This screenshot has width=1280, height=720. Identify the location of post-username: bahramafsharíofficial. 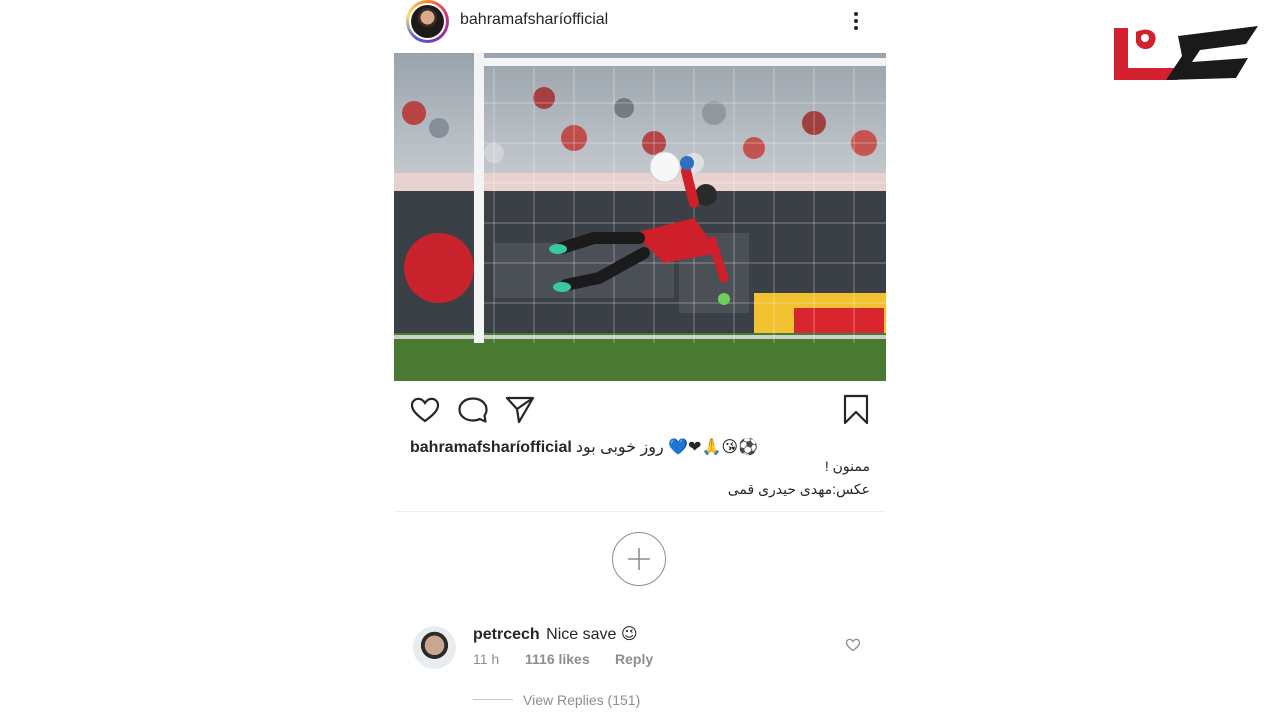
(534, 20).